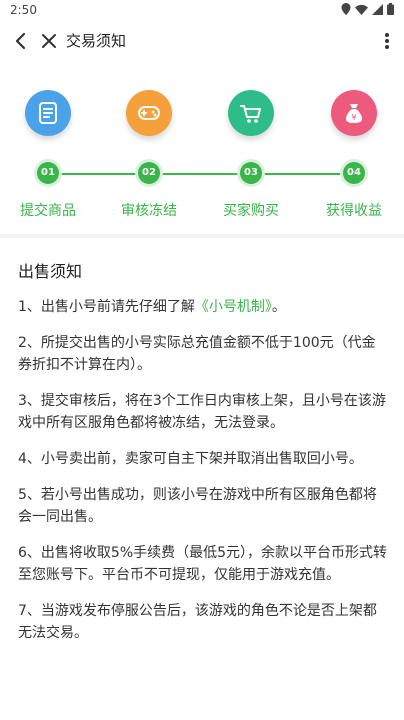  Describe the element at coordinates (48, 211) in the screenshot. I see `step-1-label: 提交商品` at that location.